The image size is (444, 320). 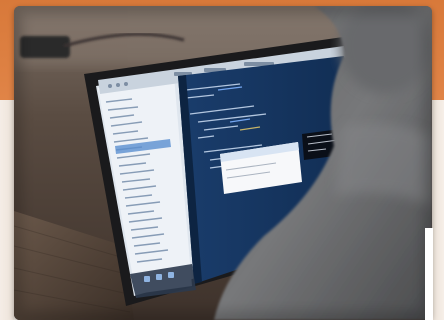 What do you see at coordinates (429, 274) in the screenshot?
I see `page-edge-strip` at bounding box center [429, 274].